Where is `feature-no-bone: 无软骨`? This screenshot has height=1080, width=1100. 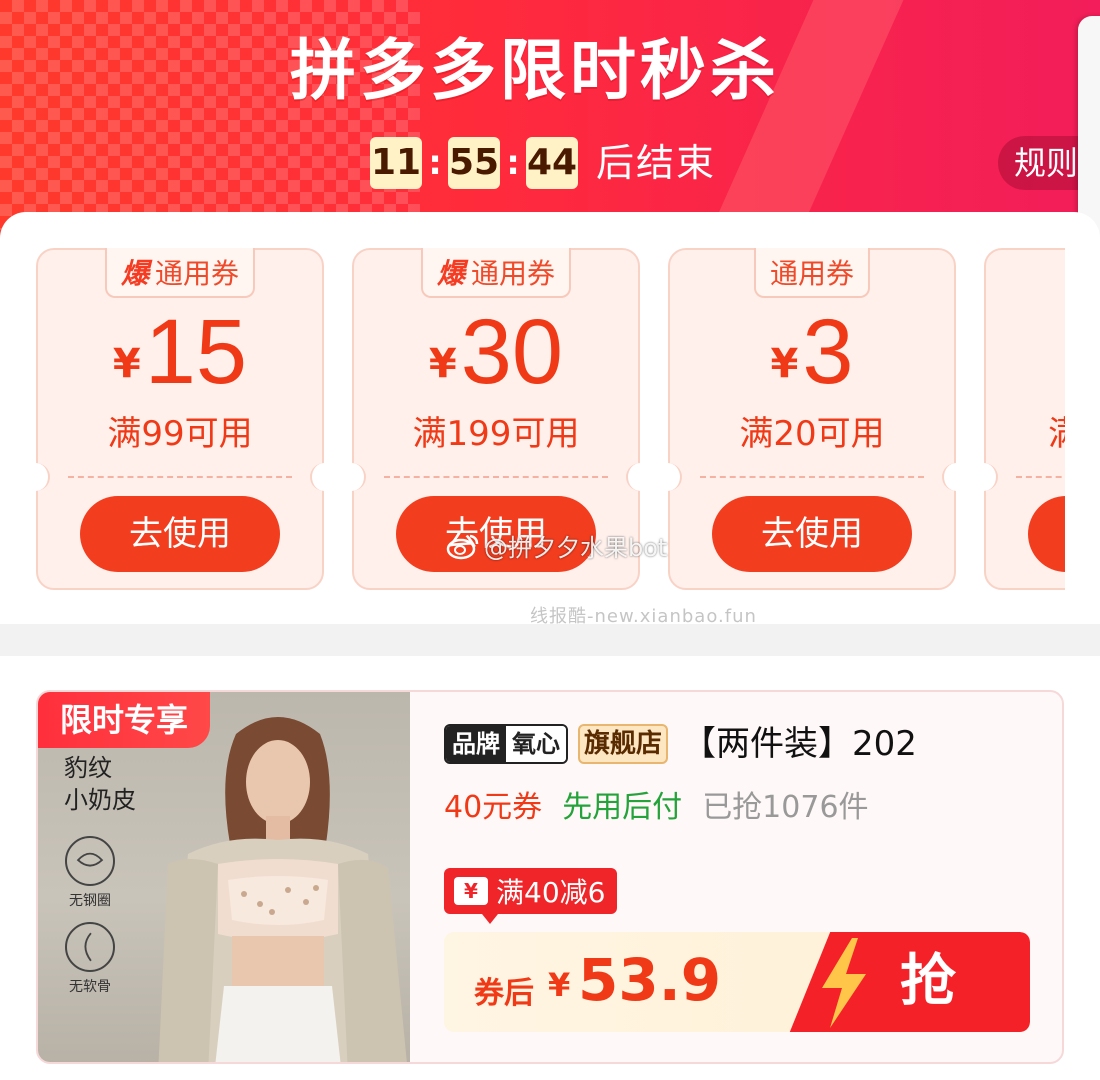
feature-no-bone: 无软骨 is located at coordinates (90, 959).